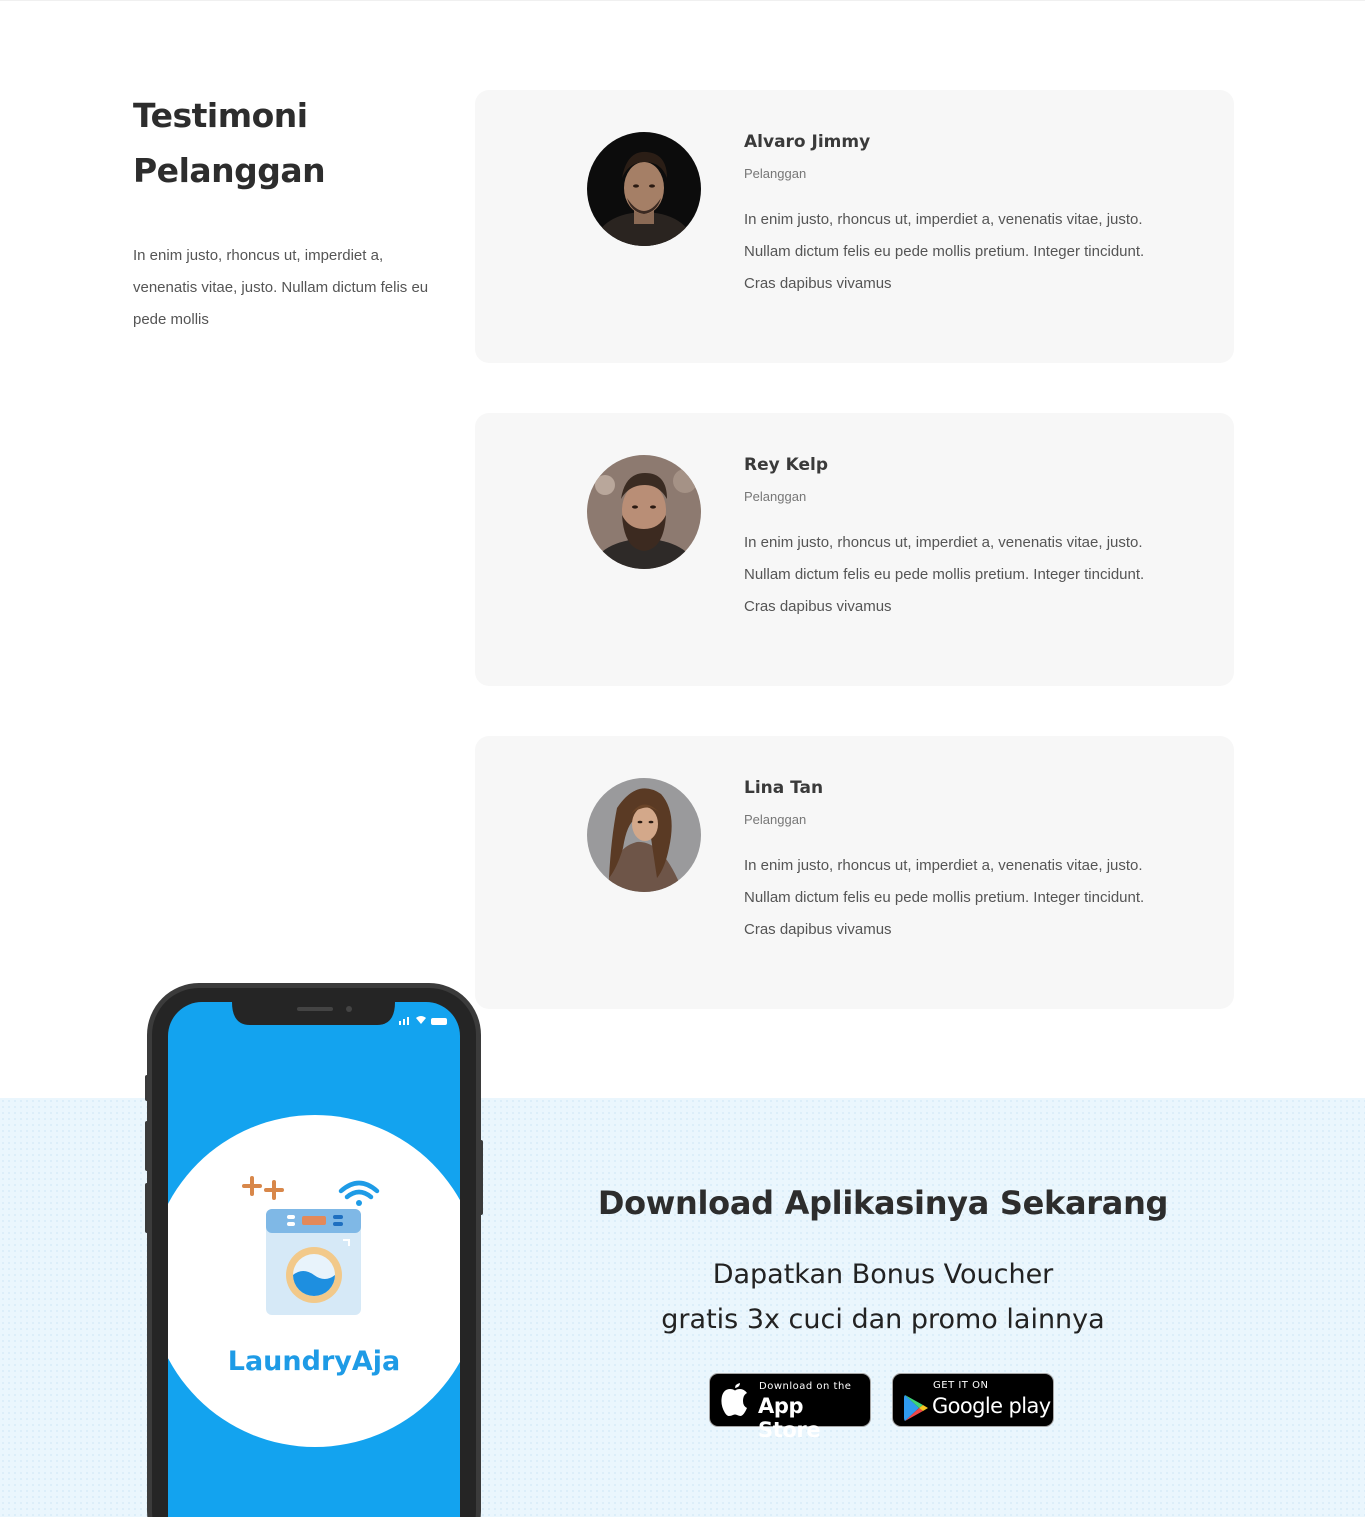 The height and width of the screenshot is (1517, 1365). Describe the element at coordinates (883, 1203) in the screenshot. I see `download-title: Download Aplikasinya Sekarang` at that location.